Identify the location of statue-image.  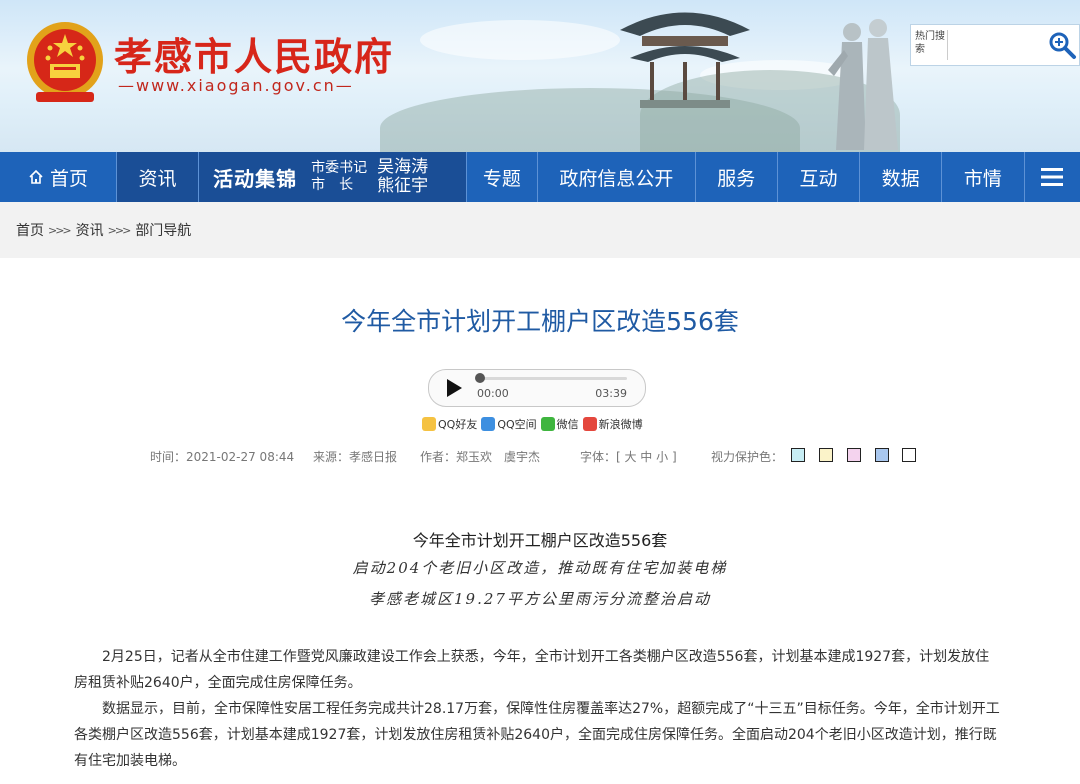
(863, 84).